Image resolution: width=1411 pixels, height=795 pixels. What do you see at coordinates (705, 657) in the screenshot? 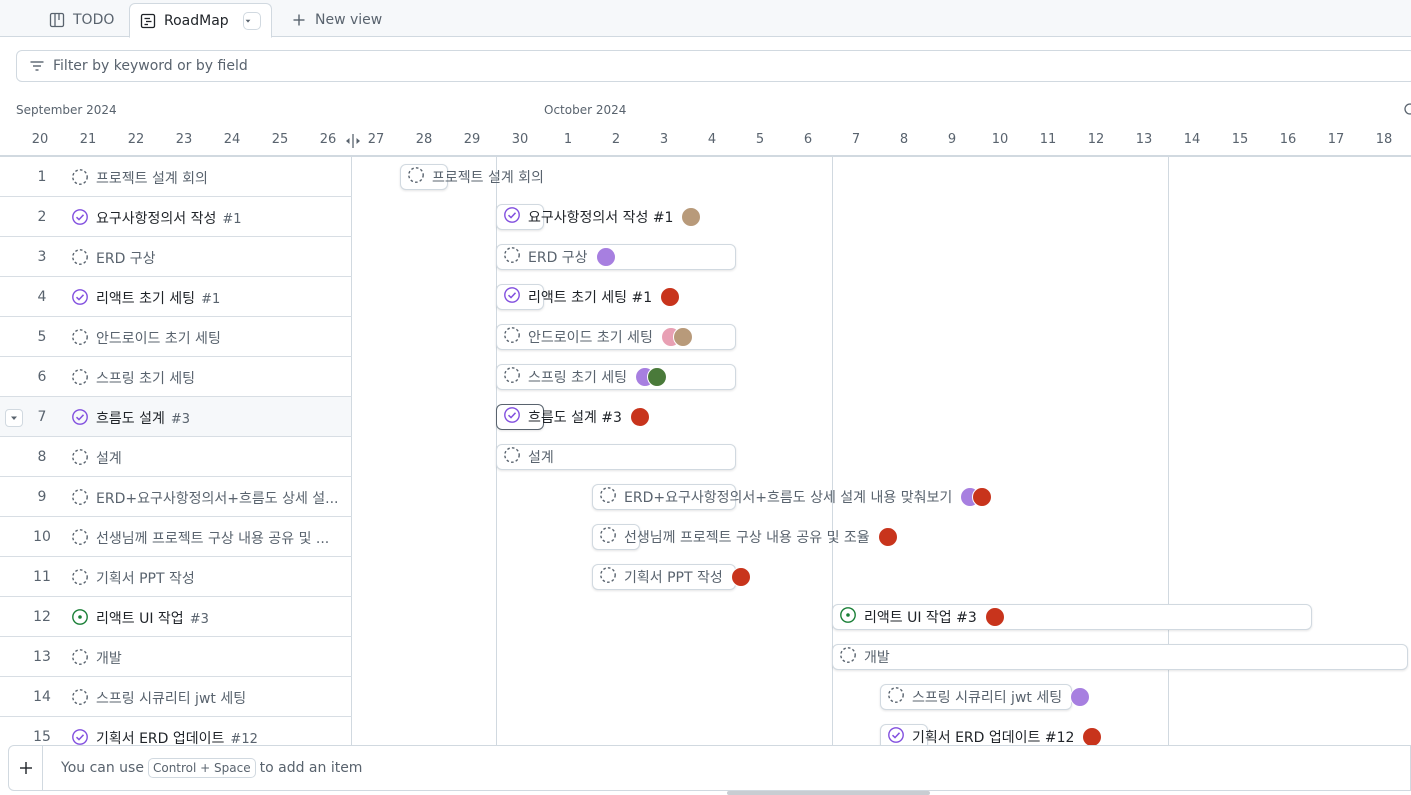
I see `table-row: 13 개발 개발` at bounding box center [705, 657].